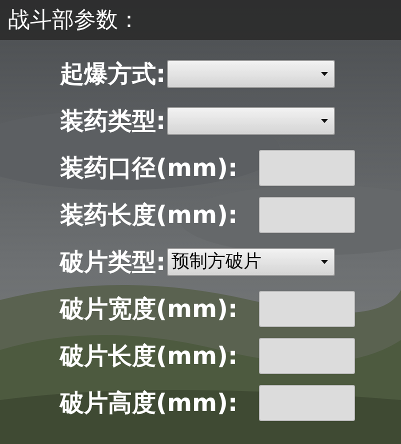 The image size is (401, 444). I want to click on field-label: 破片类型:, so click(113, 262).